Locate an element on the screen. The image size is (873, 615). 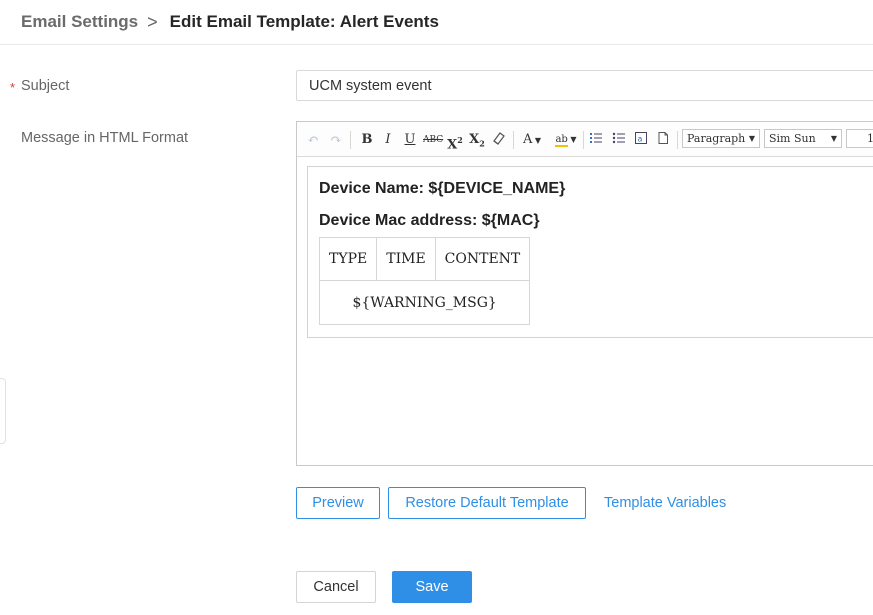
superscript-mark: 2 is located at coordinates (460, 140).